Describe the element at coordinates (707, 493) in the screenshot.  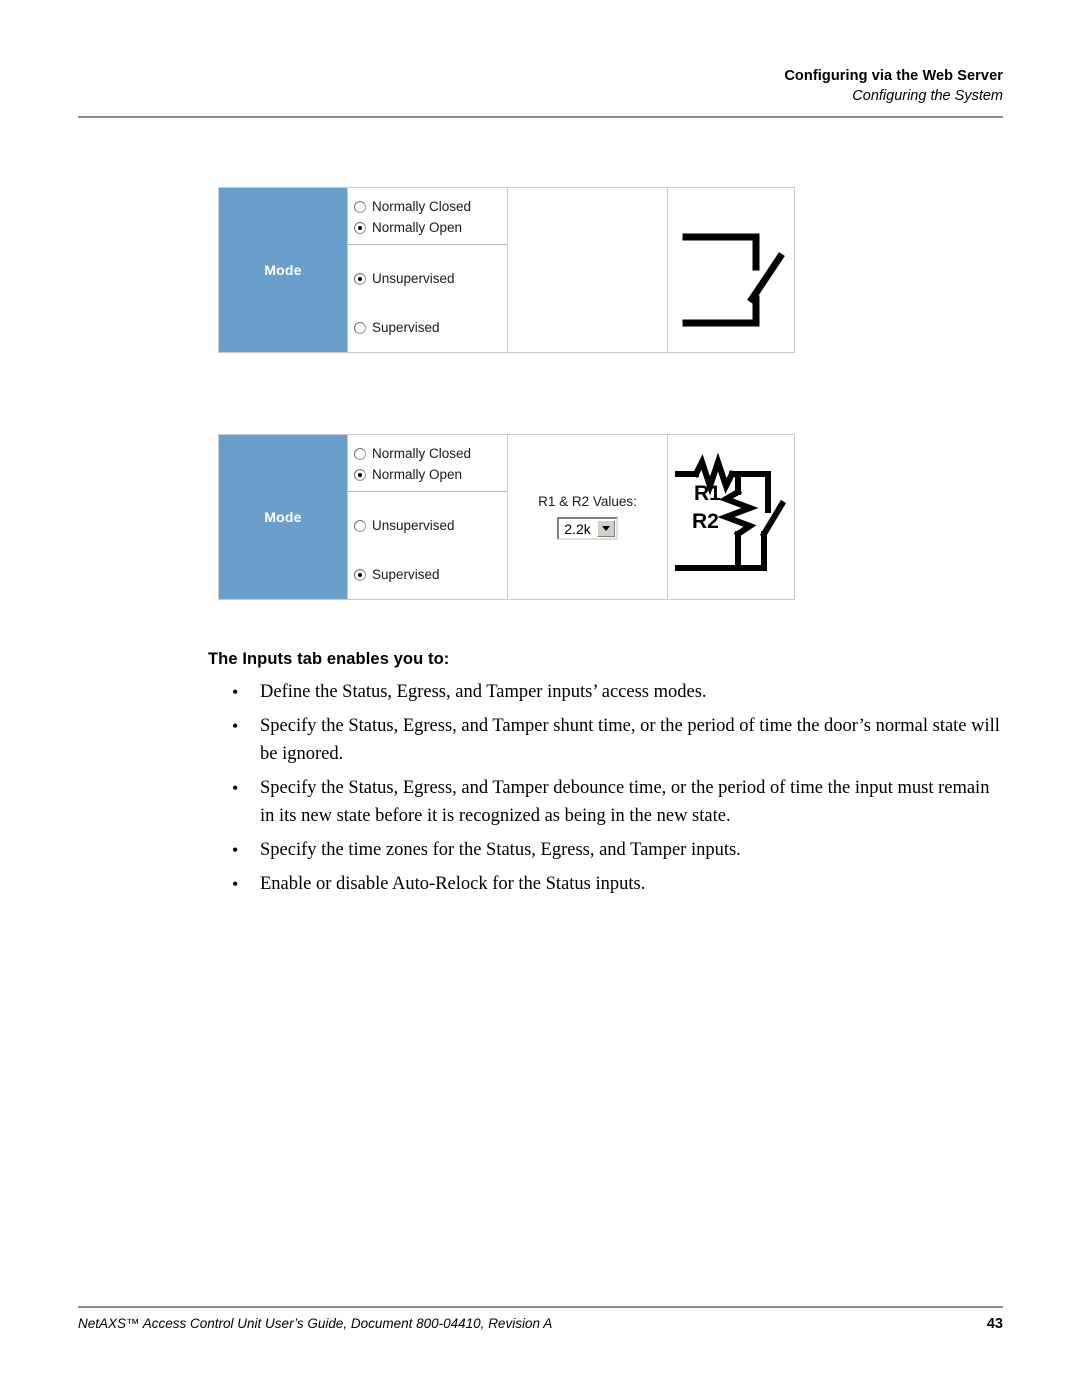
I see `r1-circuit-label: R1` at that location.